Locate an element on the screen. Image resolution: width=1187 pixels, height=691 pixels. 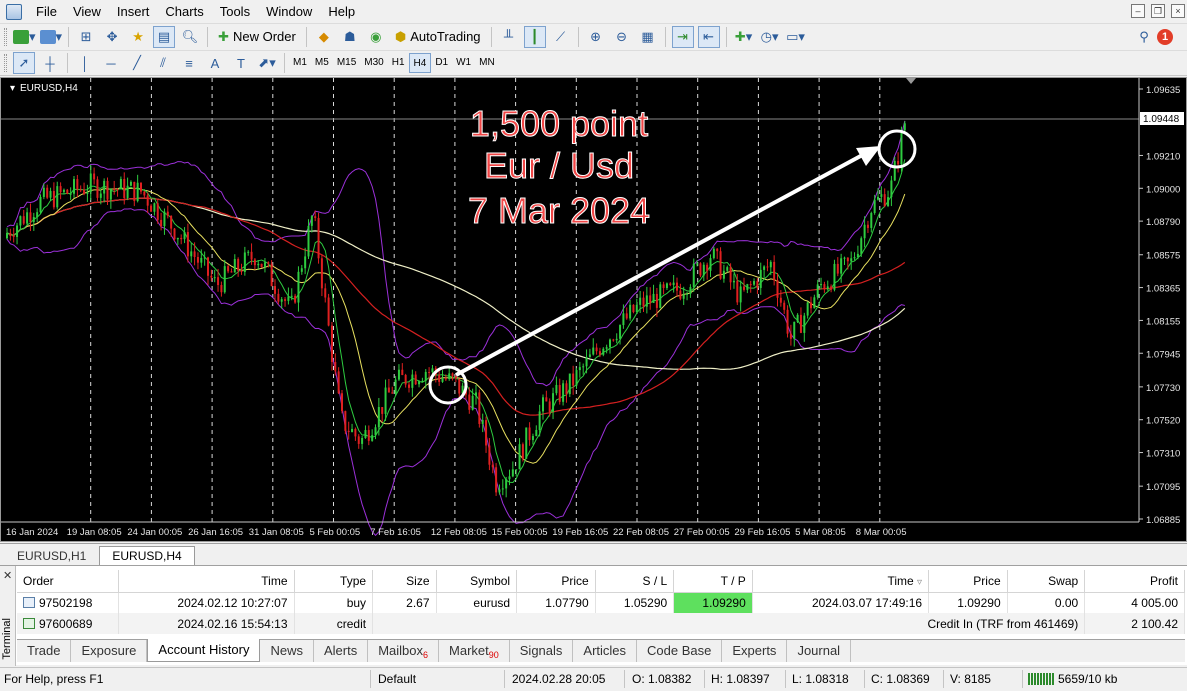
column-swap: Swap is located at coordinates (1046, 581).